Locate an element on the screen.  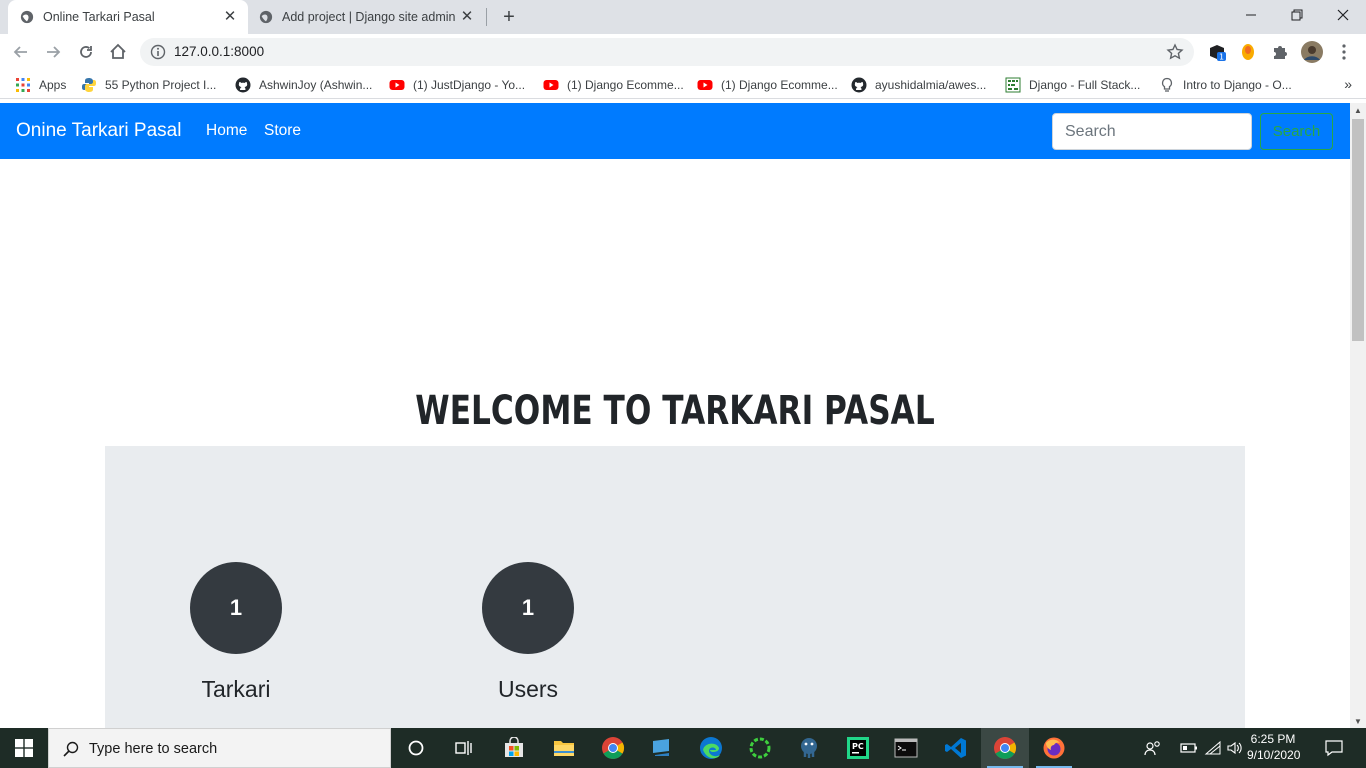
action-center-button is located at coordinates (1334, 748).